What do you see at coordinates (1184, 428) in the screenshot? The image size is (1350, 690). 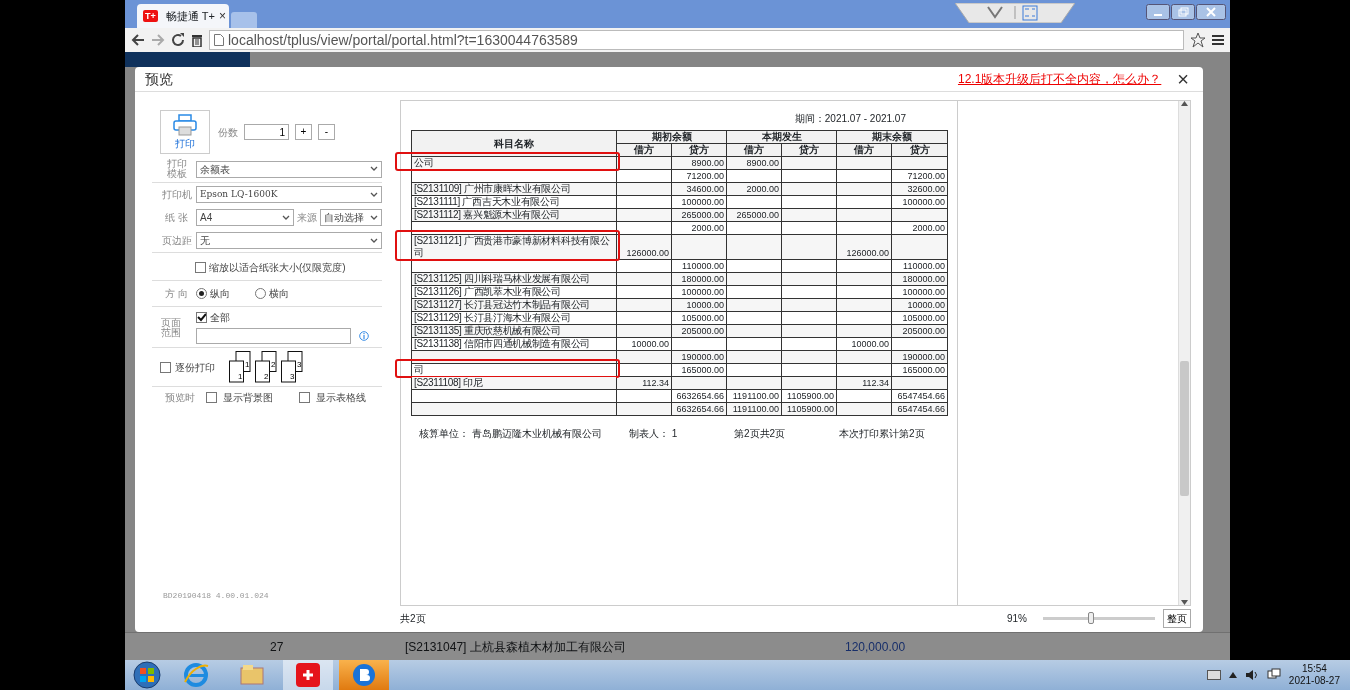 I see `scroll-thumb` at bounding box center [1184, 428].